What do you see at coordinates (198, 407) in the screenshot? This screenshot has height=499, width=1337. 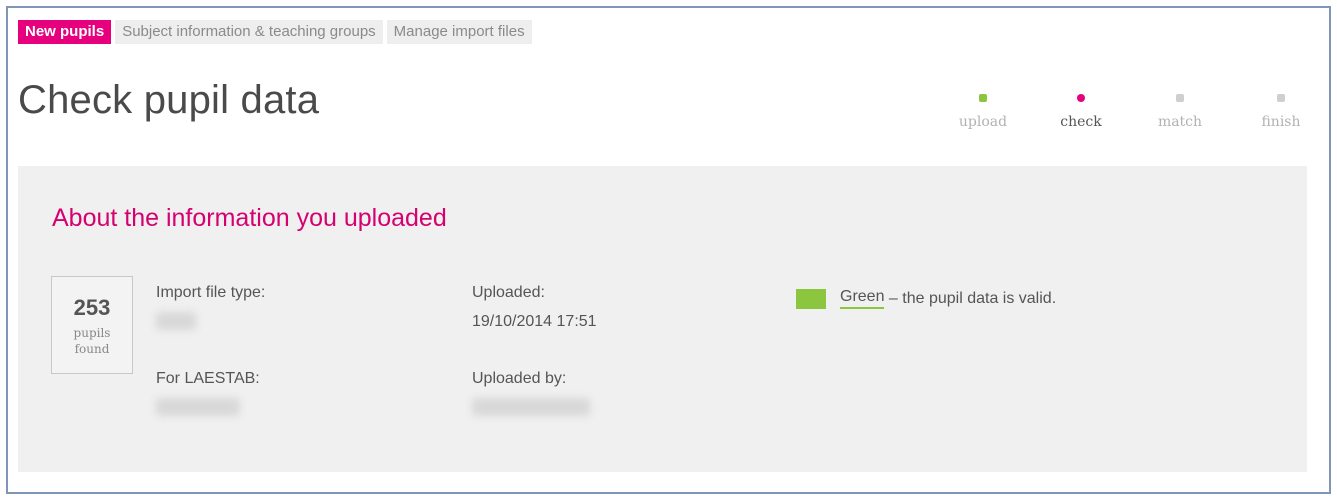 I see `for-laestab-redacted` at bounding box center [198, 407].